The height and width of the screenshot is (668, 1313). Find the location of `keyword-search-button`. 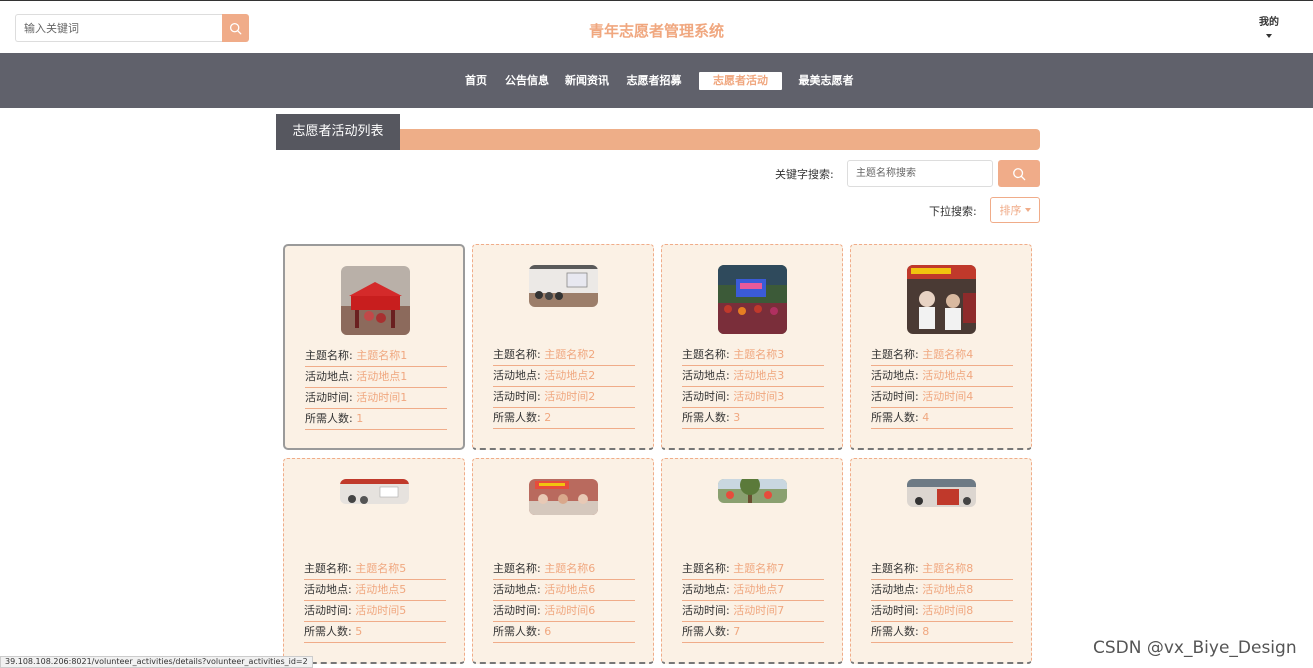

keyword-search-button is located at coordinates (1019, 173).